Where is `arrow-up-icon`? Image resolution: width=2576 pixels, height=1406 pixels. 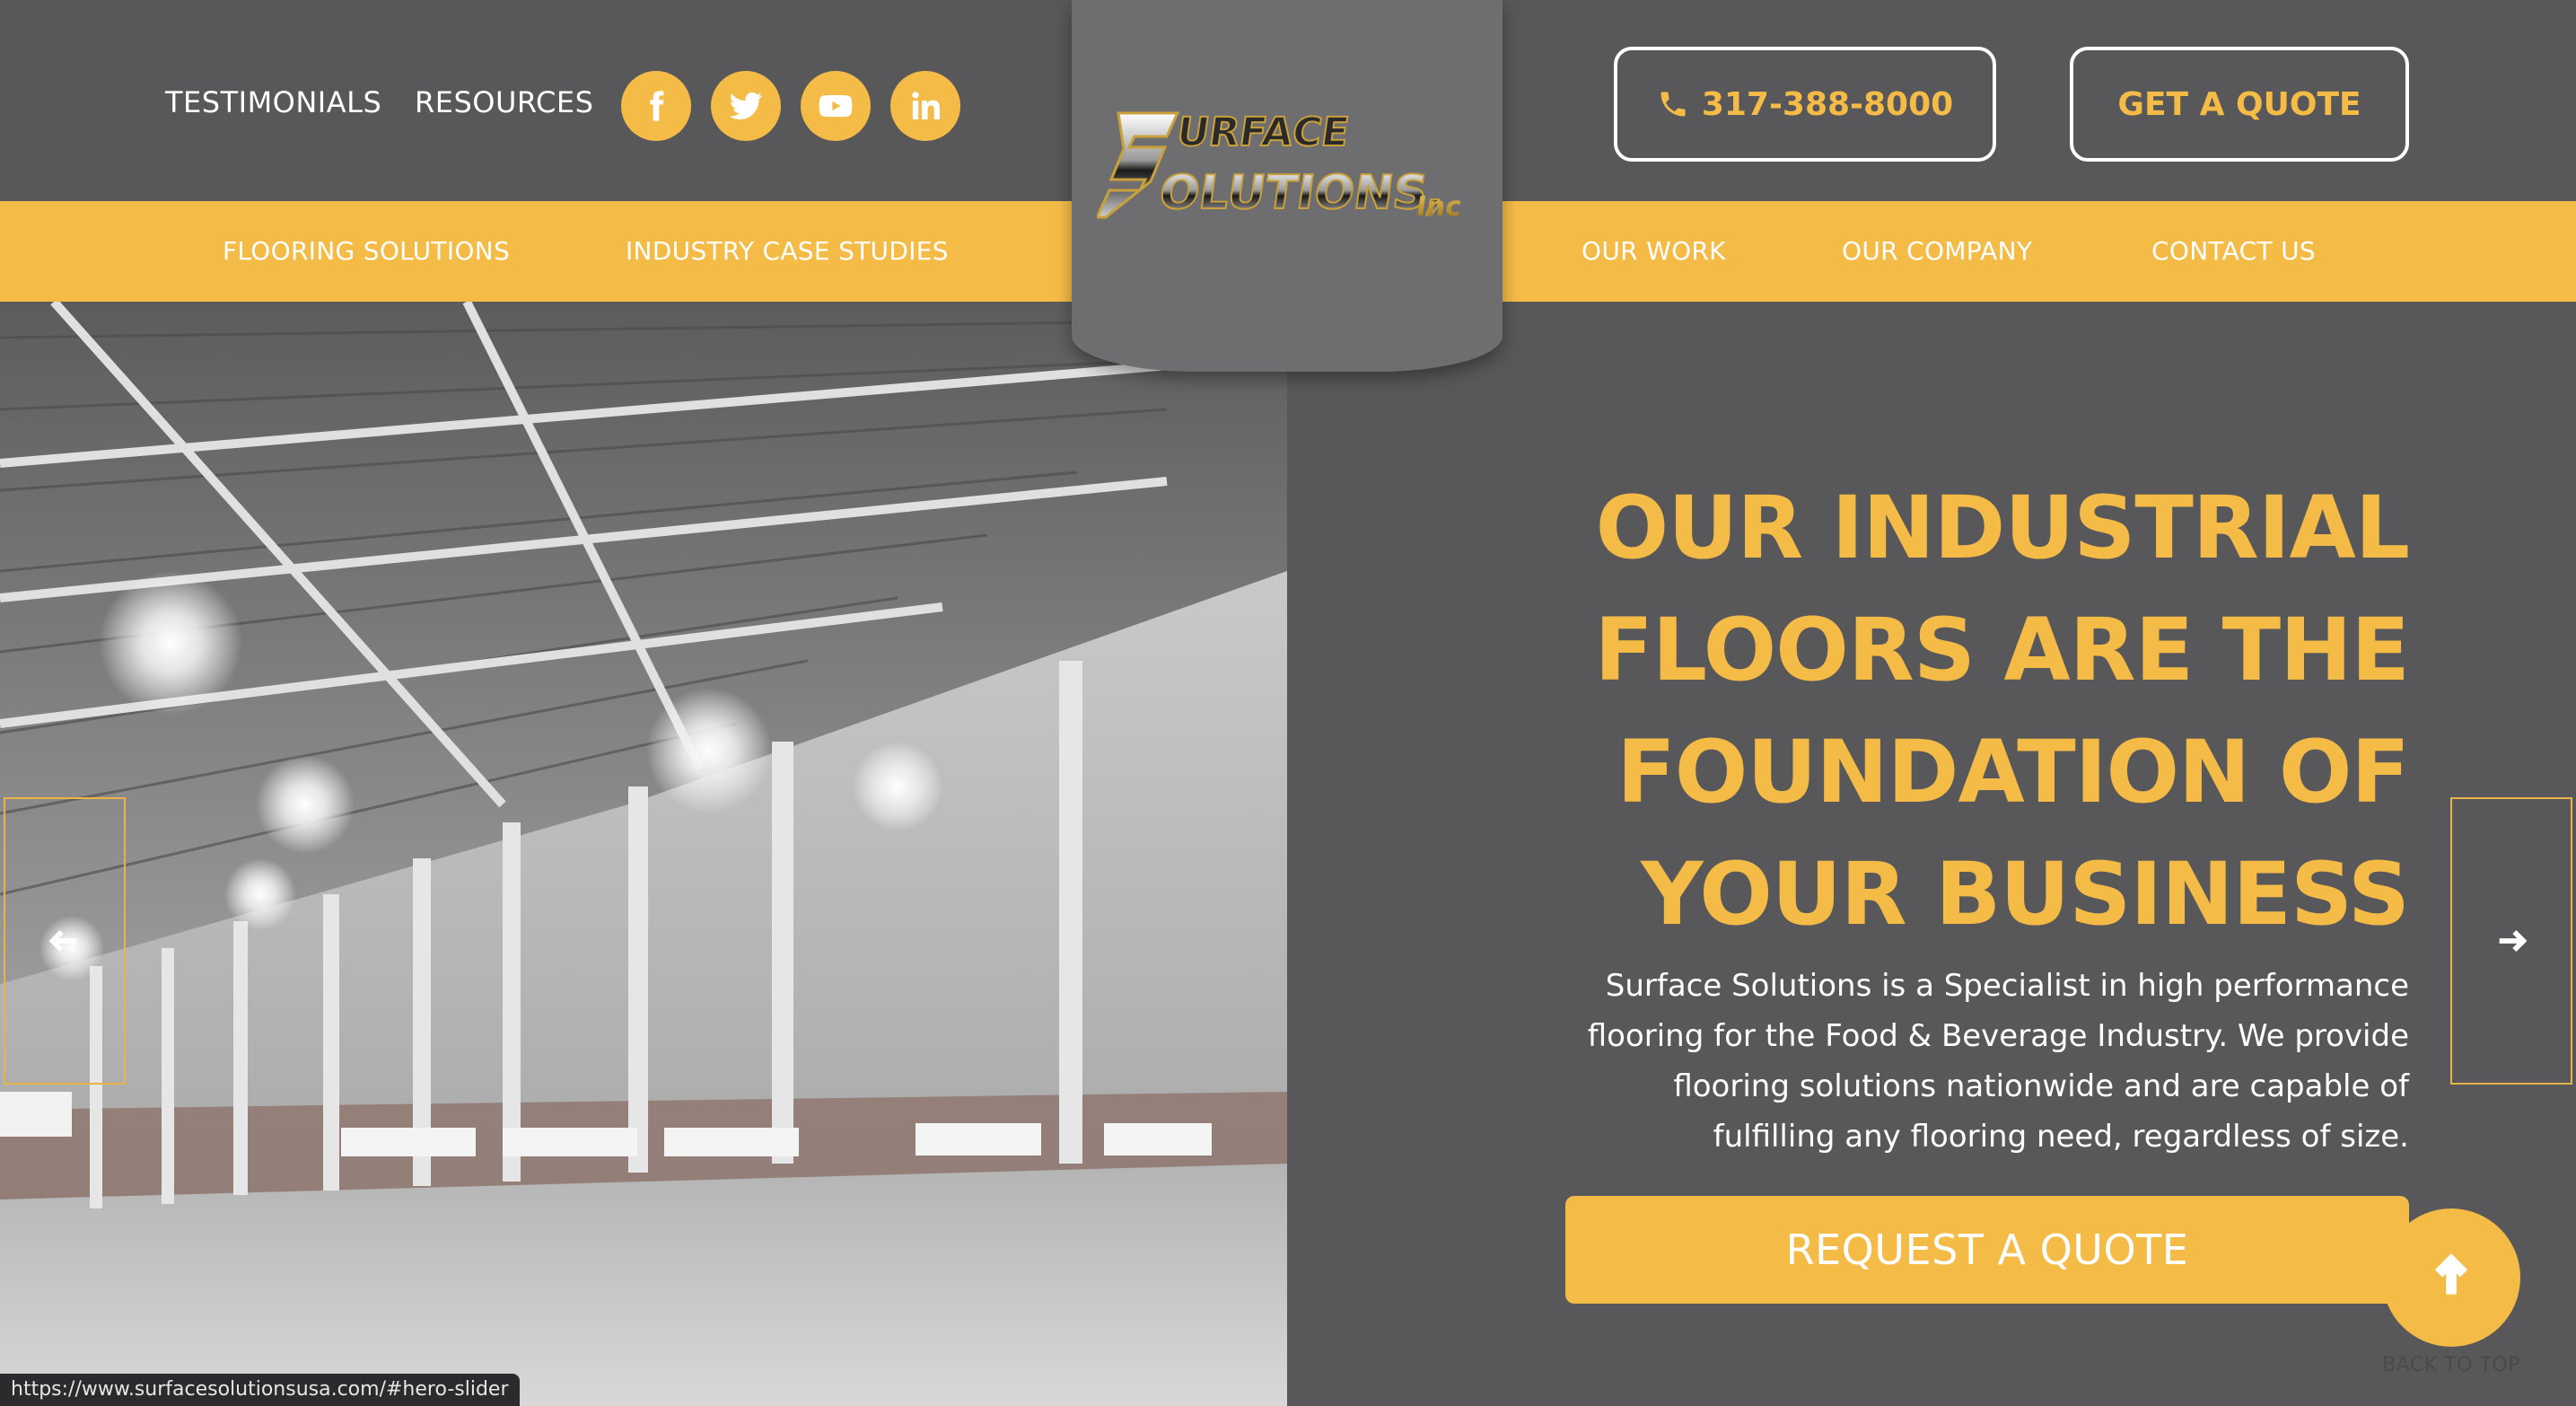
arrow-up-icon is located at coordinates (2451, 1274).